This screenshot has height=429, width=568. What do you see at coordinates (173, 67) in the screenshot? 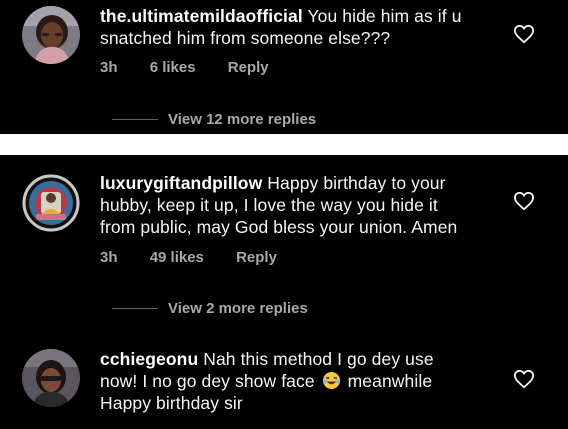
I see `likes-count: 6 likes` at bounding box center [173, 67].